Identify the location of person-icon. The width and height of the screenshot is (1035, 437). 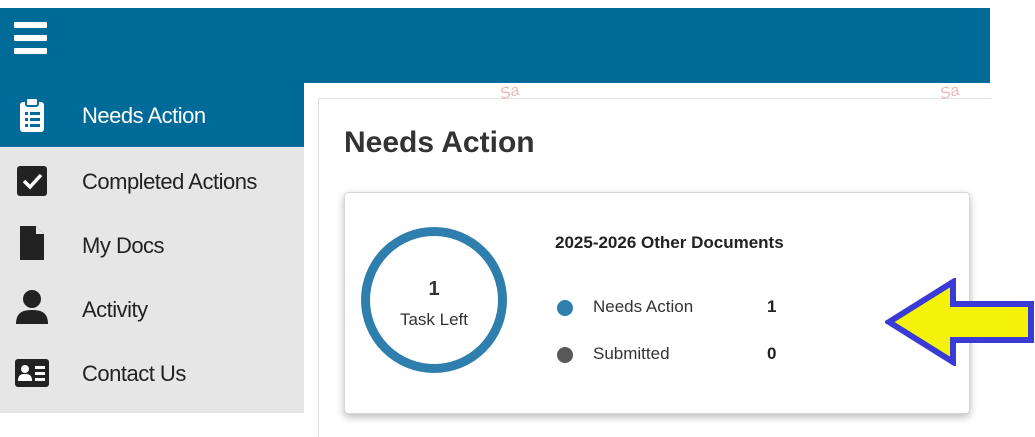
(32, 307).